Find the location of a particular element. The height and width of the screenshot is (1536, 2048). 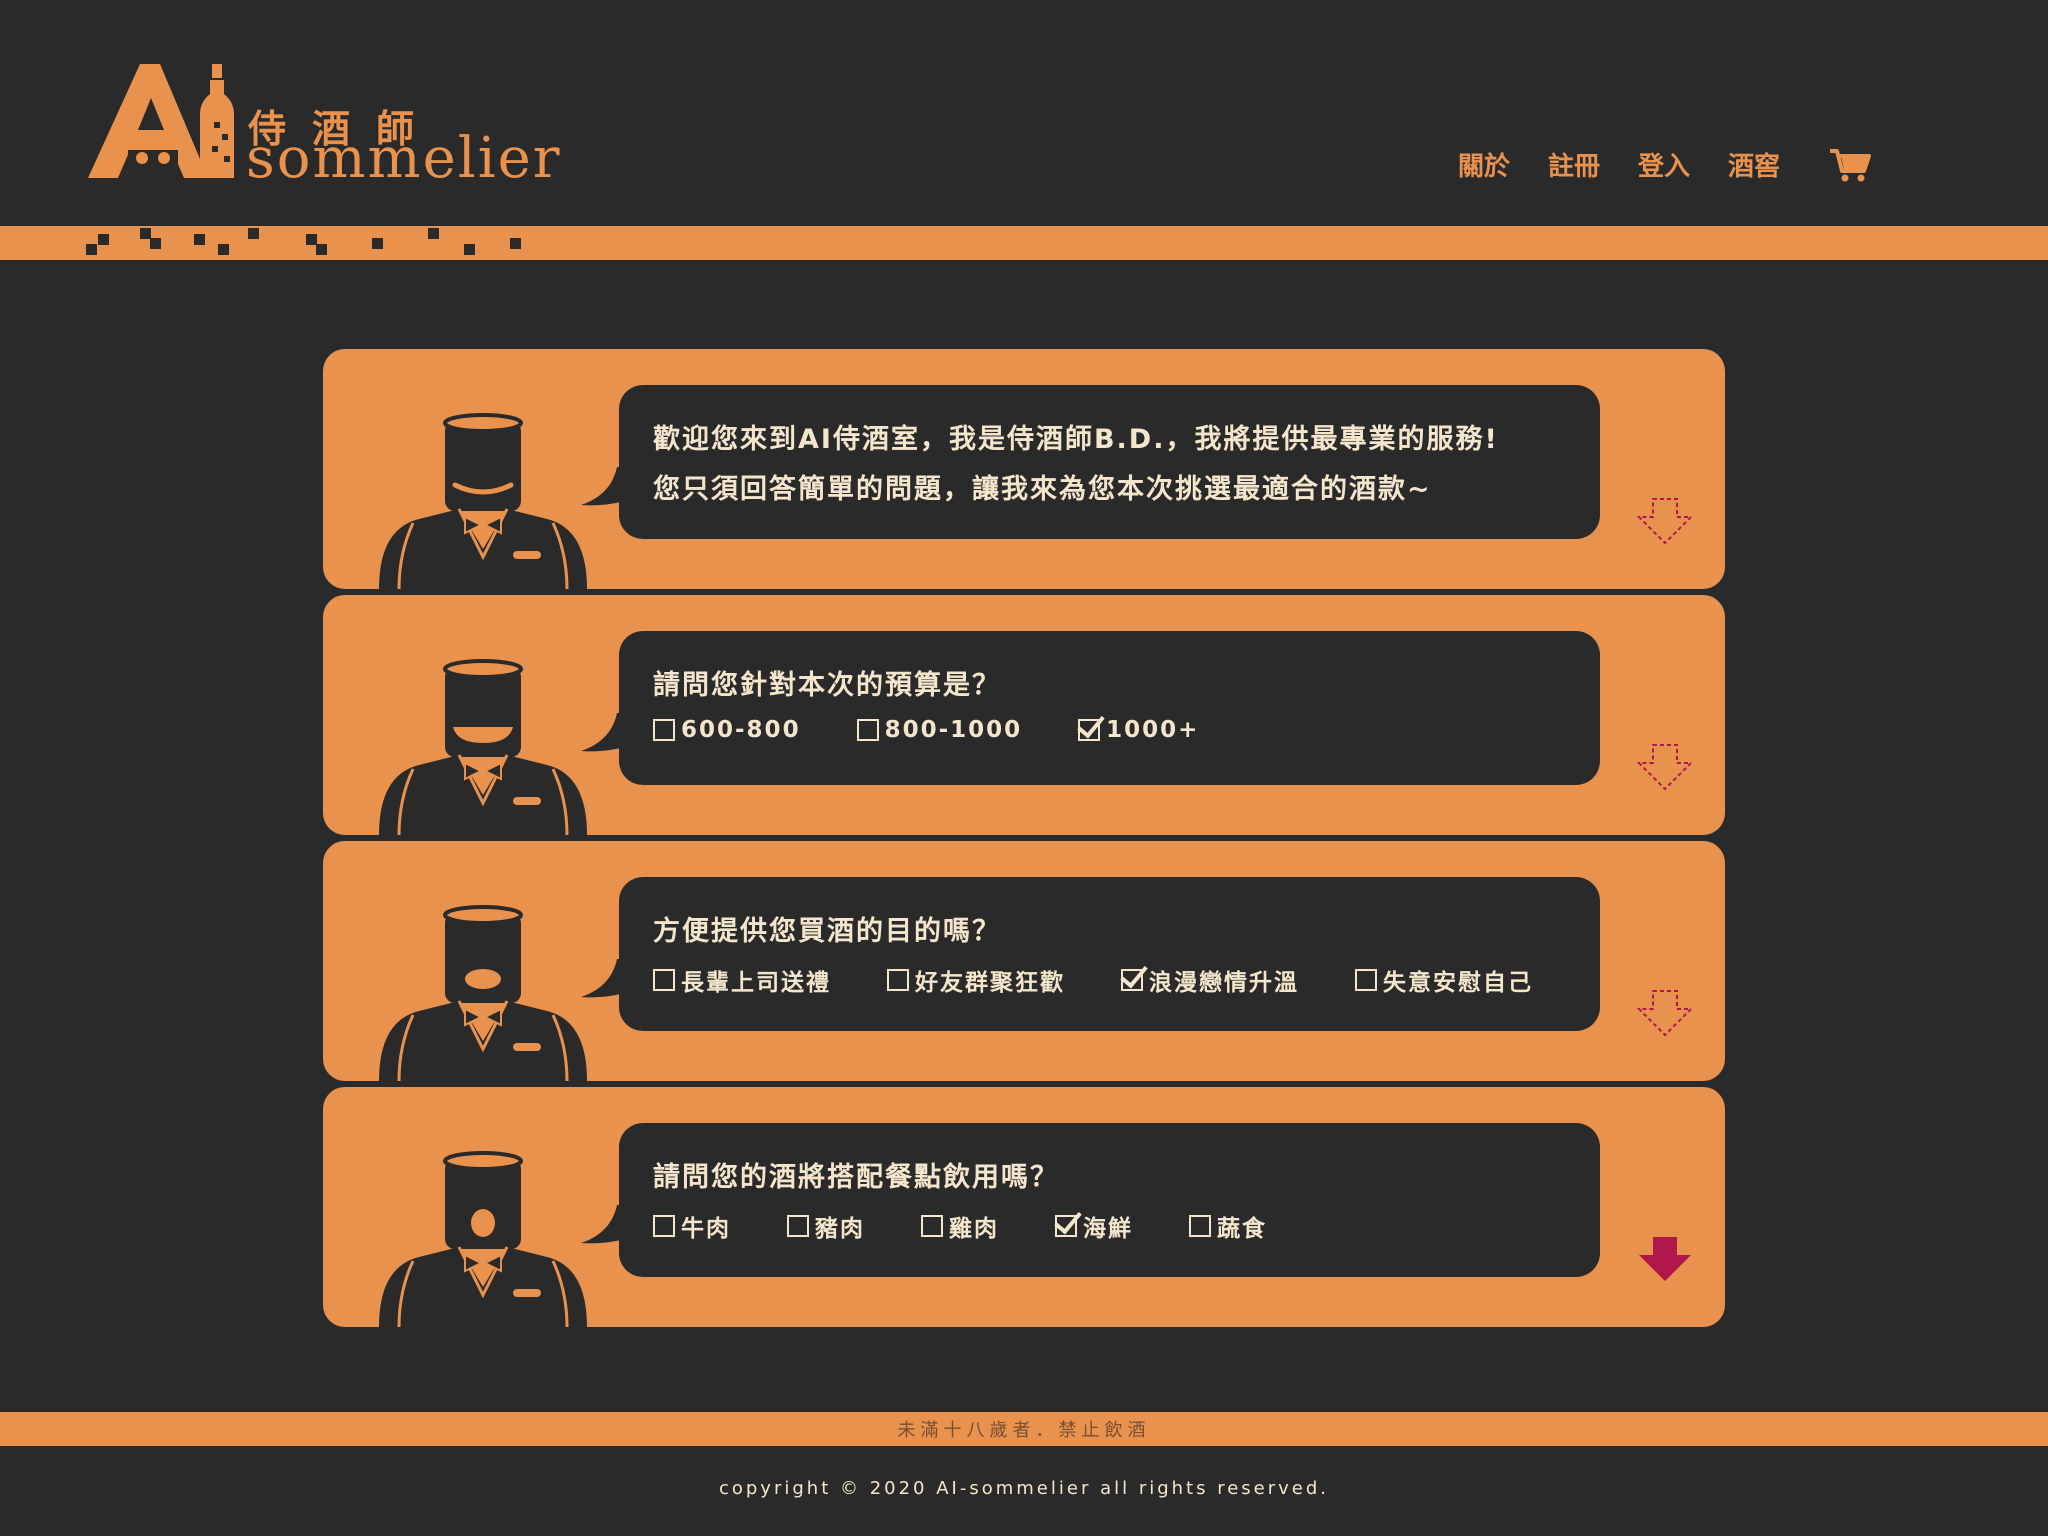

question-card: 方便提供您買酒的目的嗎？ 長輩上司送禮 好友群聚狂歡 浪漫戀情升溫 失意安慰自己 is located at coordinates (1024, 961).